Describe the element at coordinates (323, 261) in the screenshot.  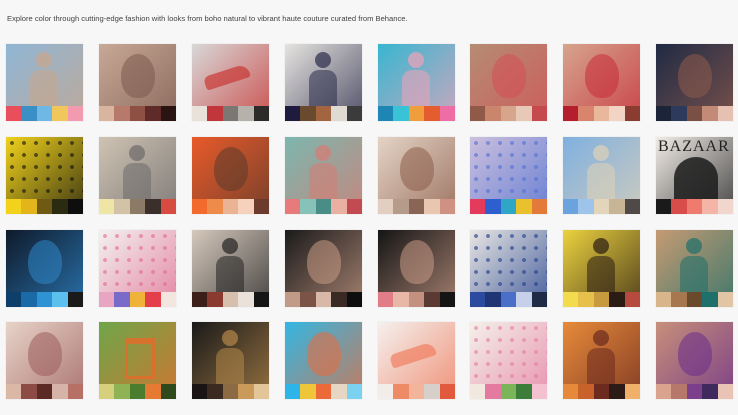
I see `palette-photo-woman-with-piercings` at that location.